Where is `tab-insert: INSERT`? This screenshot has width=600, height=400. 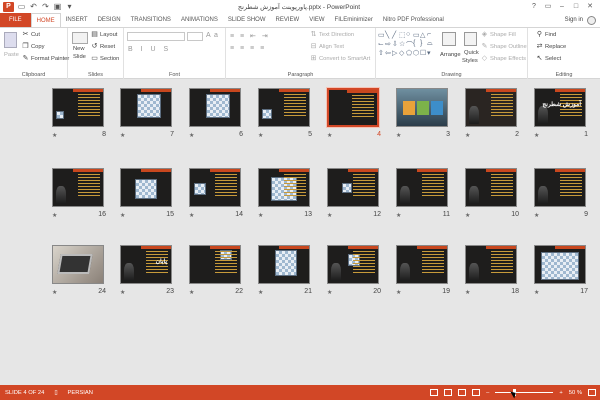
tab-insert: INSERT is located at coordinates (77, 20).